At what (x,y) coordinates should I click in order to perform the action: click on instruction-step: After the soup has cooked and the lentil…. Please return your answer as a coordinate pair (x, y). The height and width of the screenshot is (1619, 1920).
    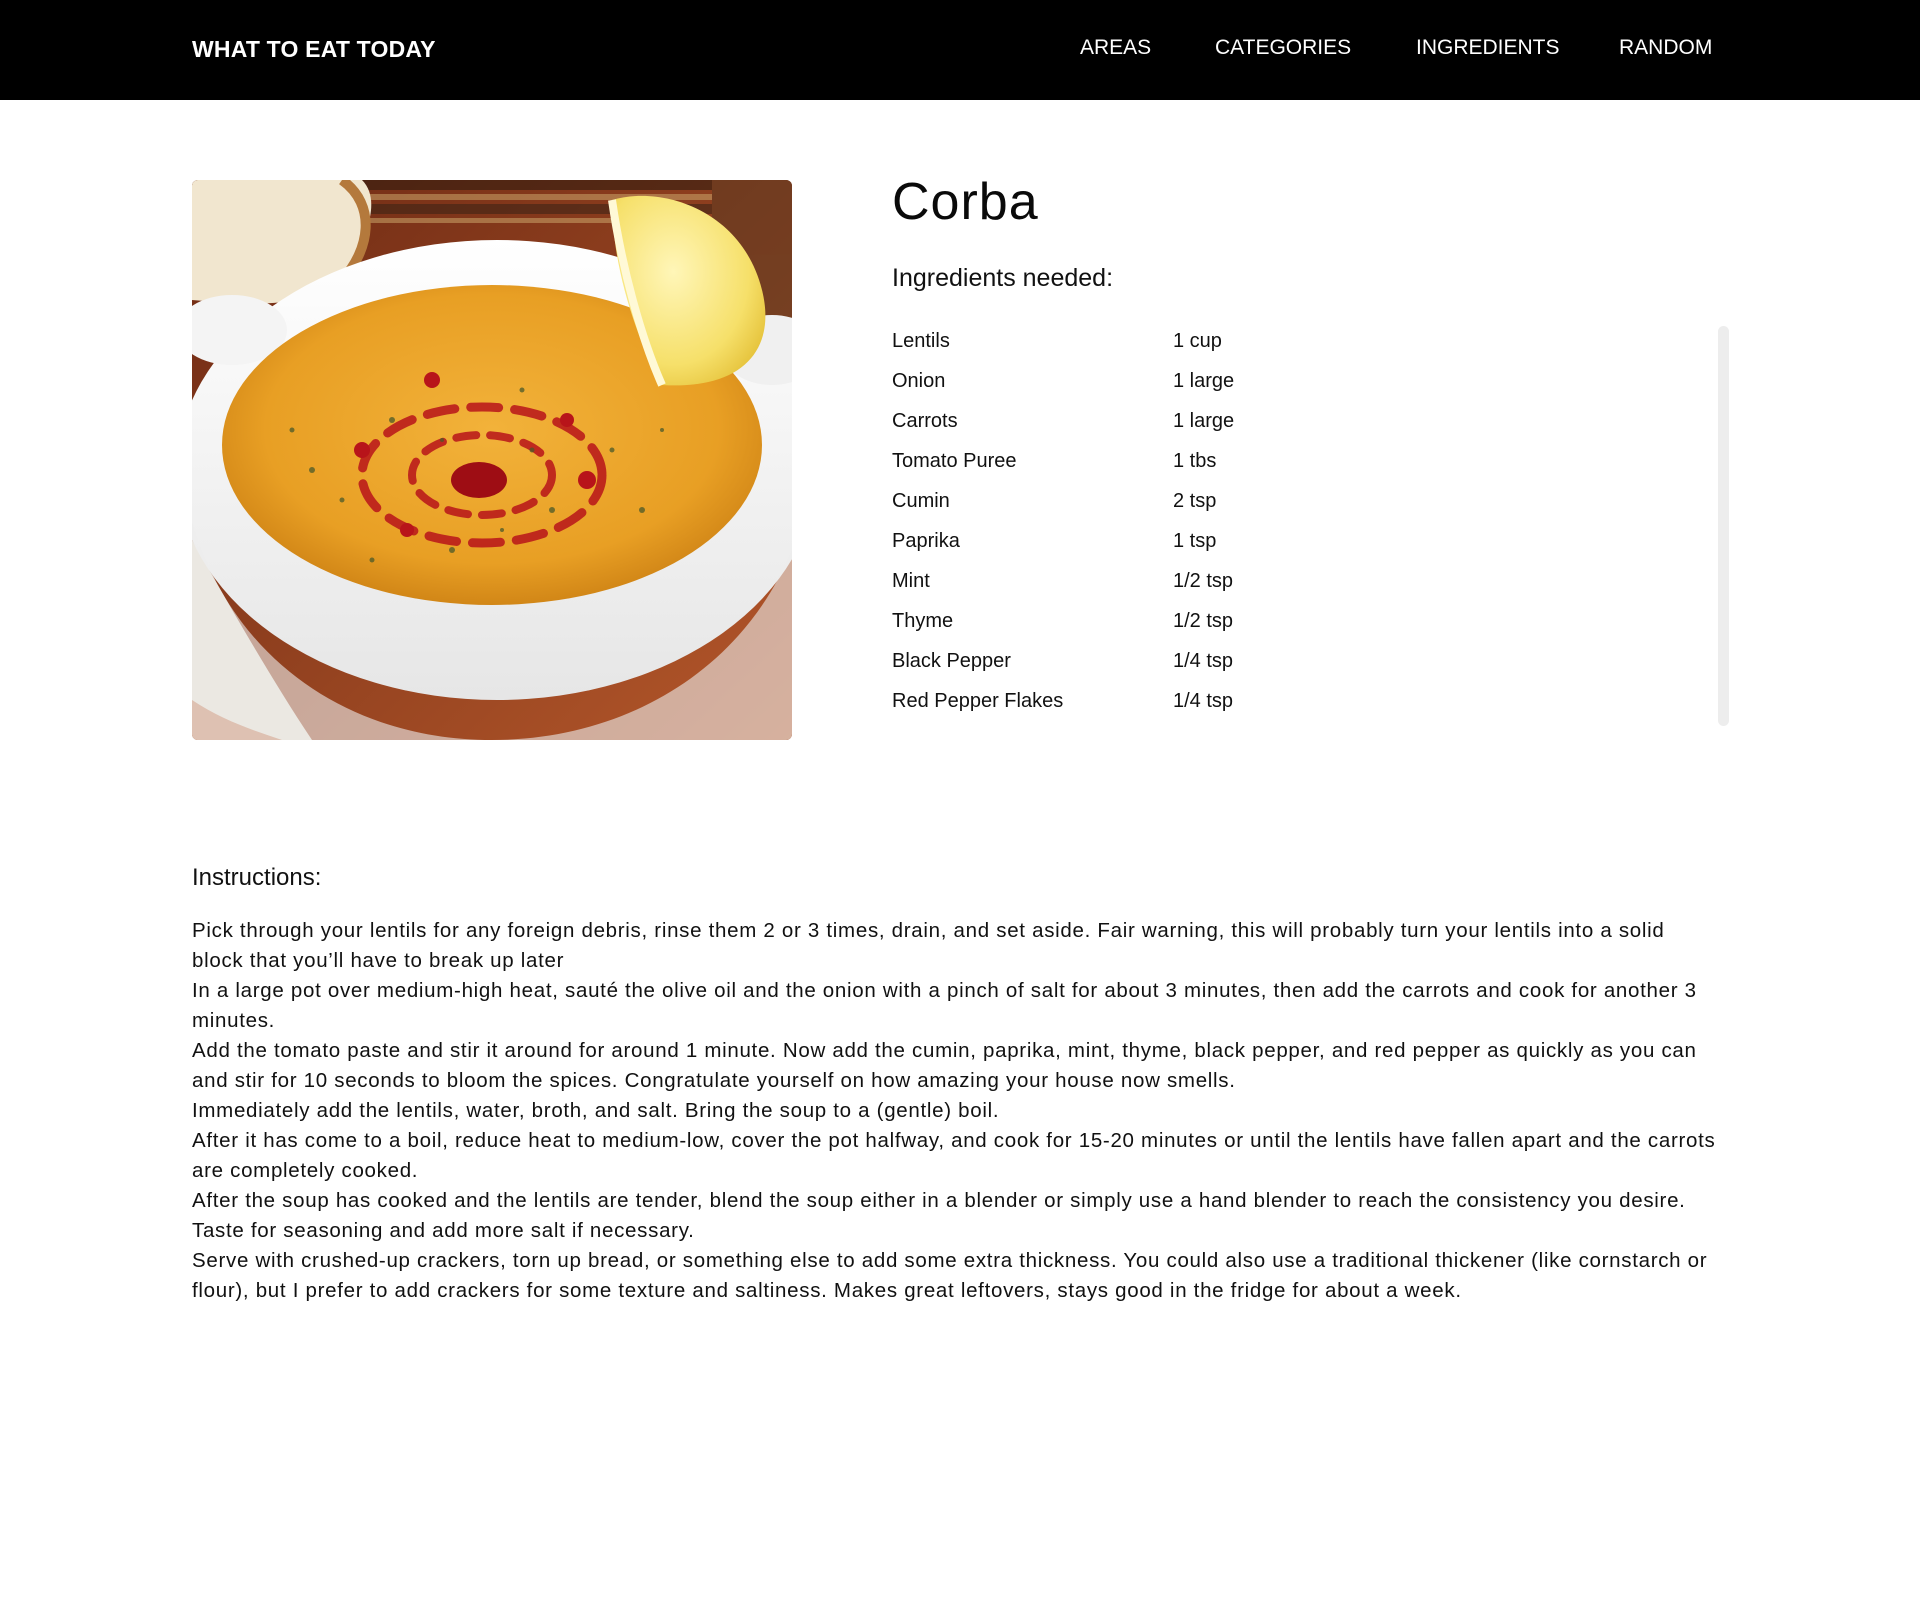
    Looking at the image, I should click on (939, 1215).